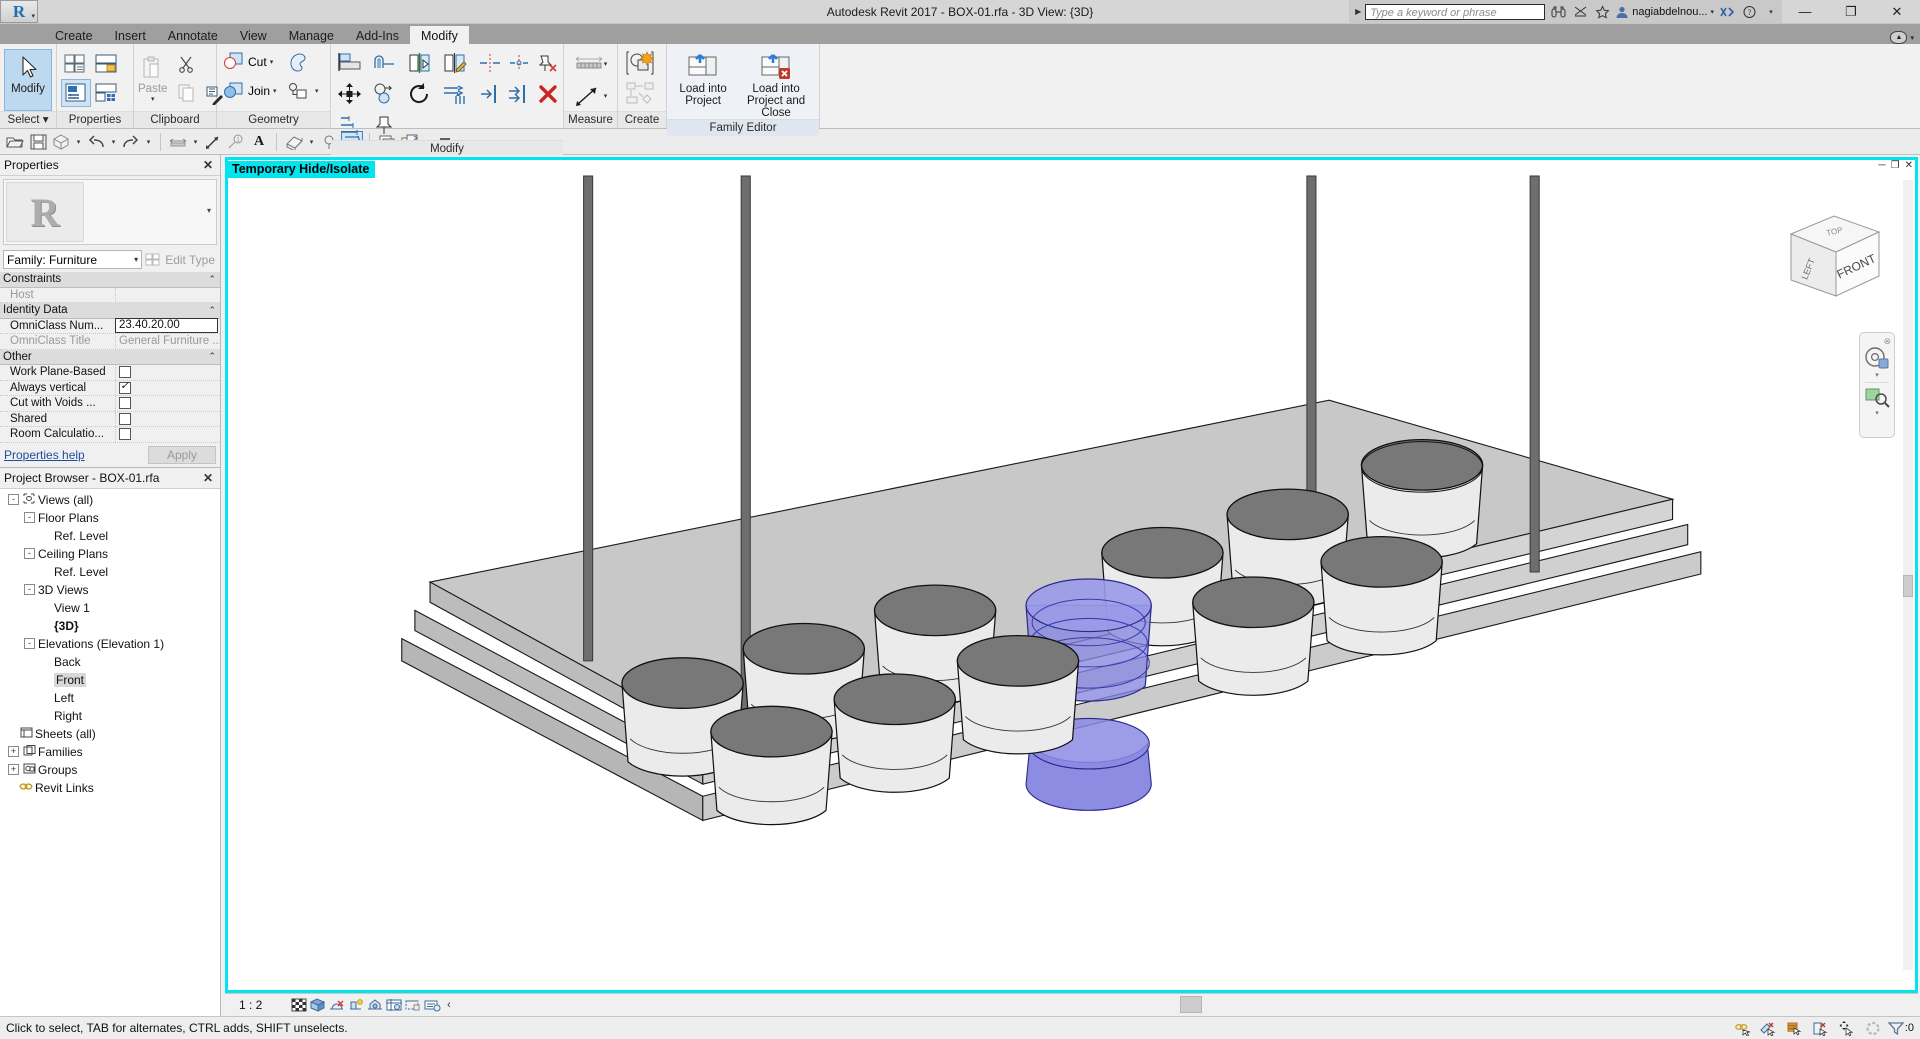 Image resolution: width=1920 pixels, height=1039 pixels. What do you see at coordinates (125, 372) in the screenshot?
I see `work-plane-based-checkbox` at bounding box center [125, 372].